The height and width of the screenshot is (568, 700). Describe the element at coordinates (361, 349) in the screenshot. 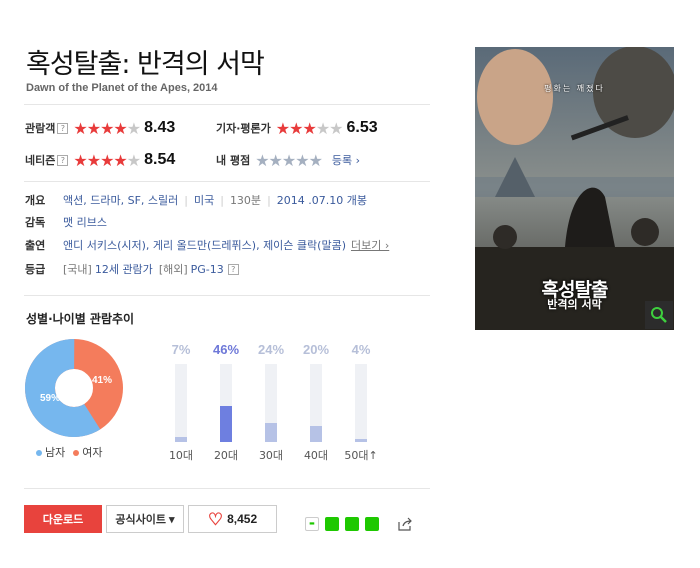

I see `age-bar-pct: 4%` at that location.